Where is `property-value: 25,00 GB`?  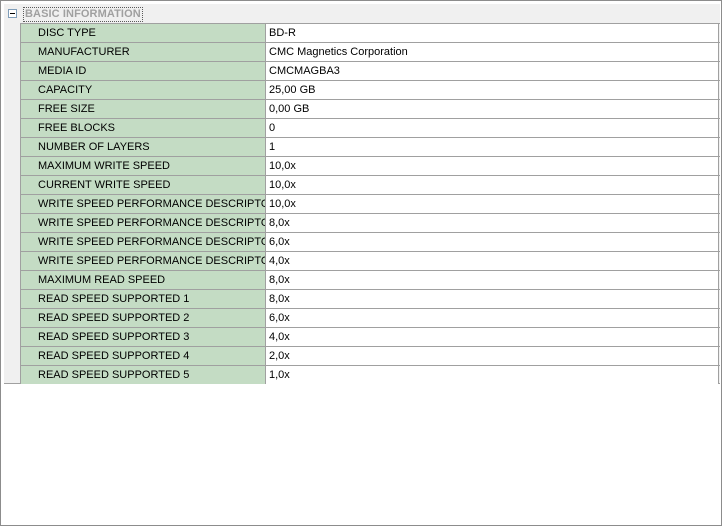 property-value: 25,00 GB is located at coordinates (492, 90).